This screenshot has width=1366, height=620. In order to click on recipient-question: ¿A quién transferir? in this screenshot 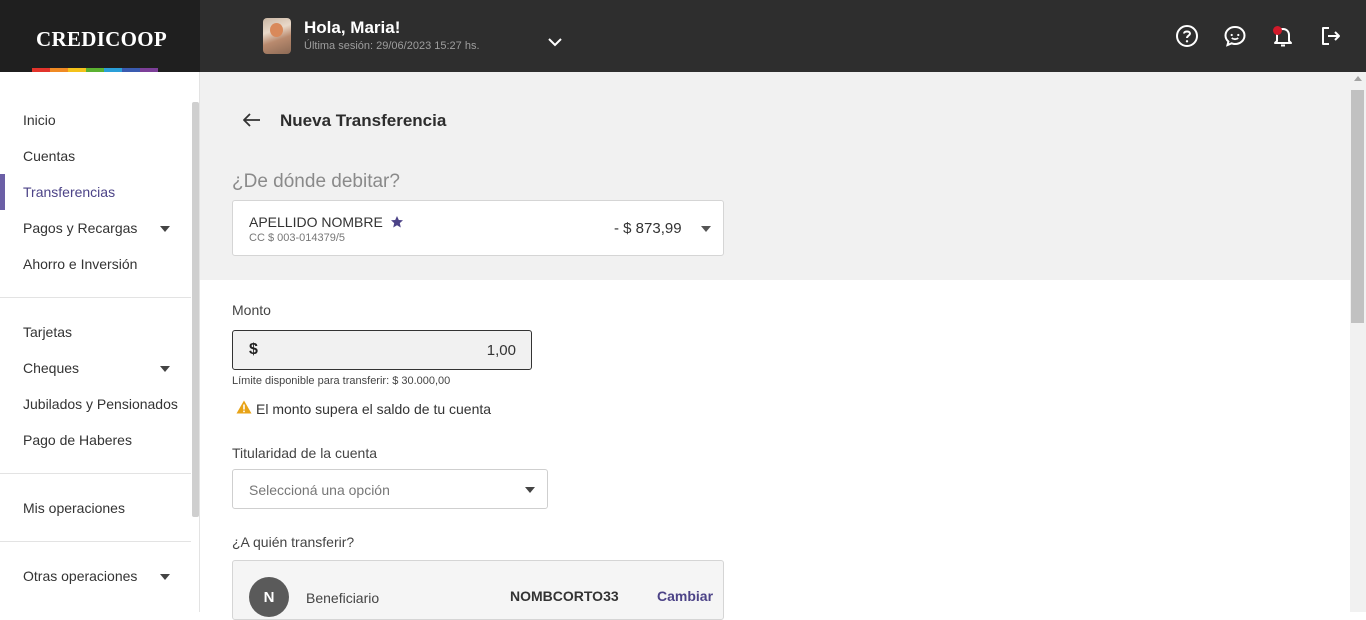, I will do `click(293, 542)`.